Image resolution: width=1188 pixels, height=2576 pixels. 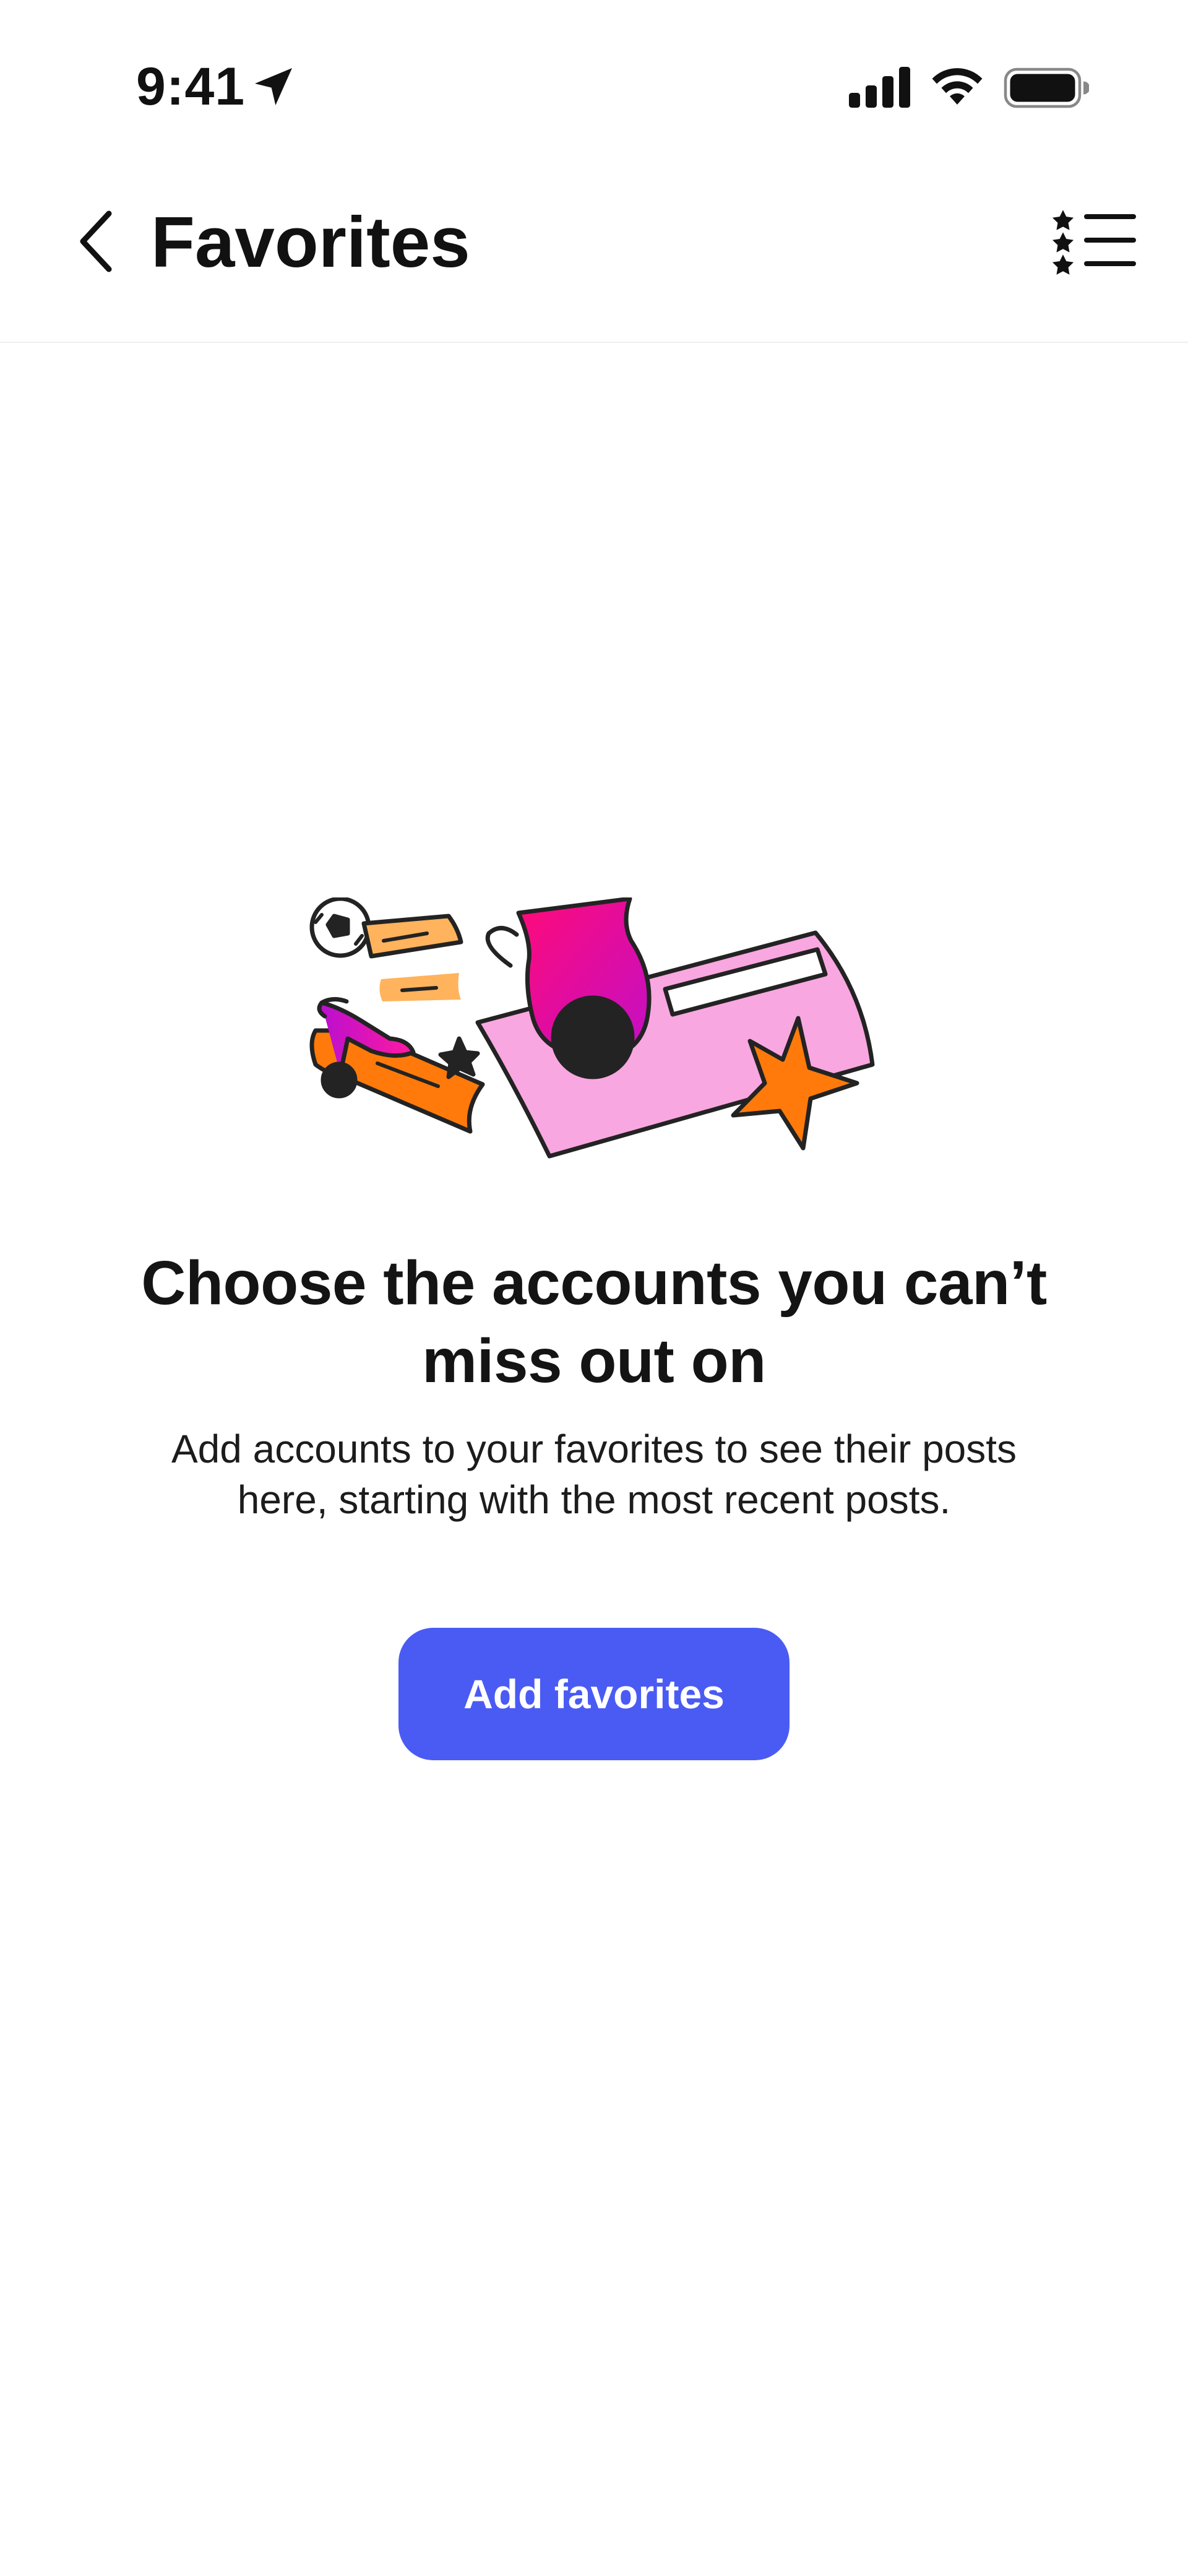 I want to click on favorites-collage-illustration, so click(x=592, y=1028).